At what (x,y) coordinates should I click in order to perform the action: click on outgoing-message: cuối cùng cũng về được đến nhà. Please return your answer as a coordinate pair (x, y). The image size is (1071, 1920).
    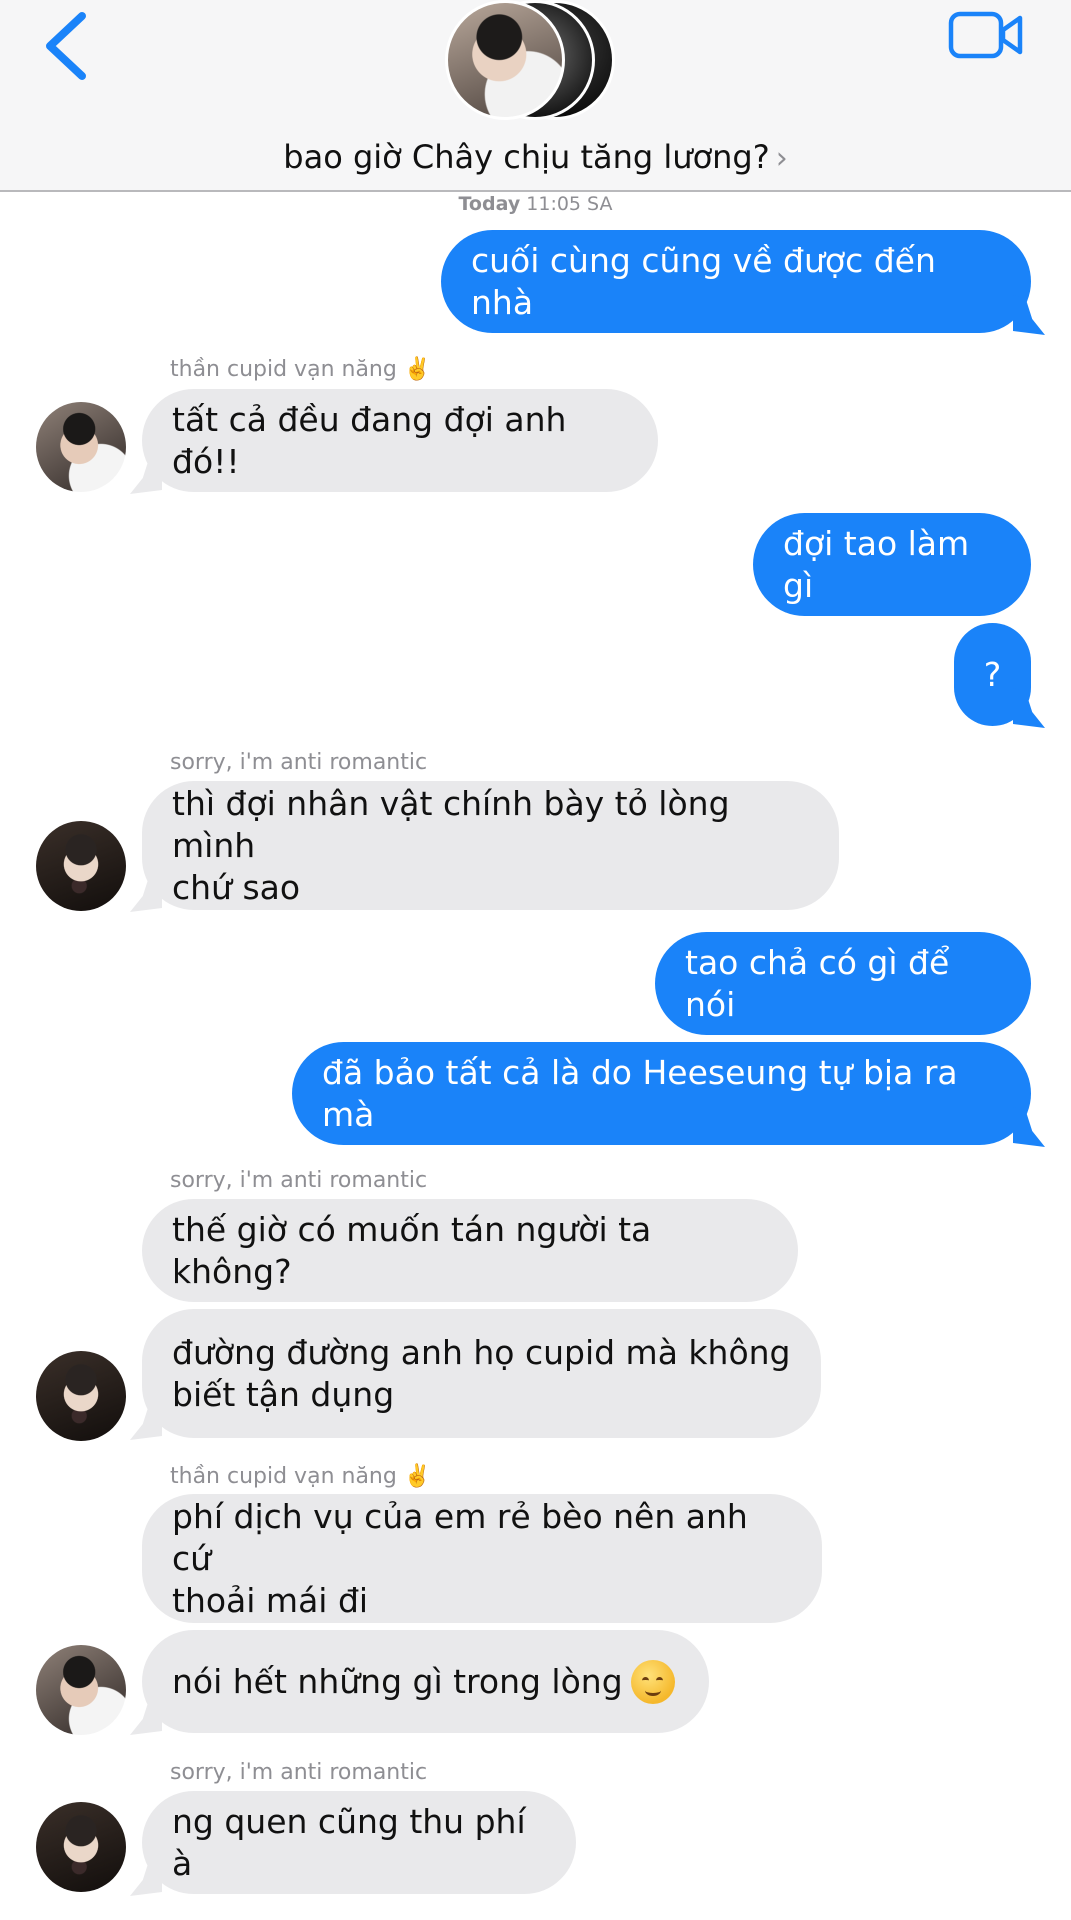
    Looking at the image, I should click on (736, 281).